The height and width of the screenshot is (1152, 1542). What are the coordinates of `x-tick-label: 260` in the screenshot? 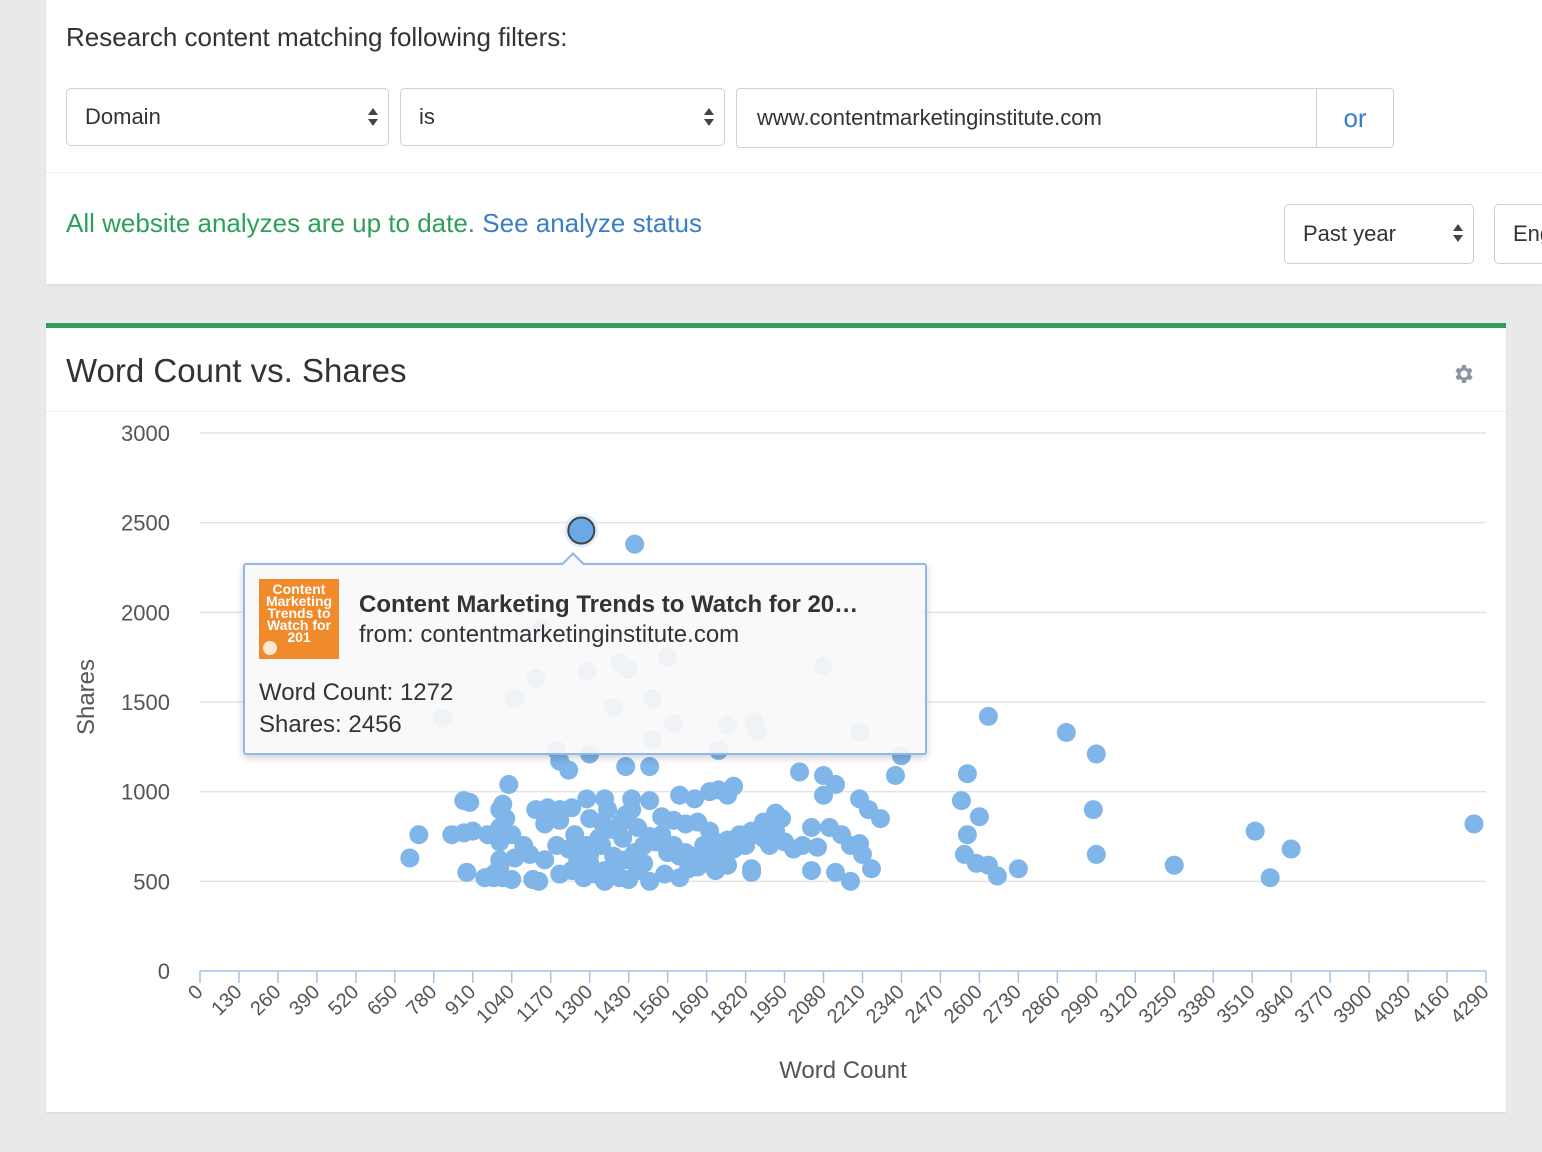 It's located at (265, 1000).